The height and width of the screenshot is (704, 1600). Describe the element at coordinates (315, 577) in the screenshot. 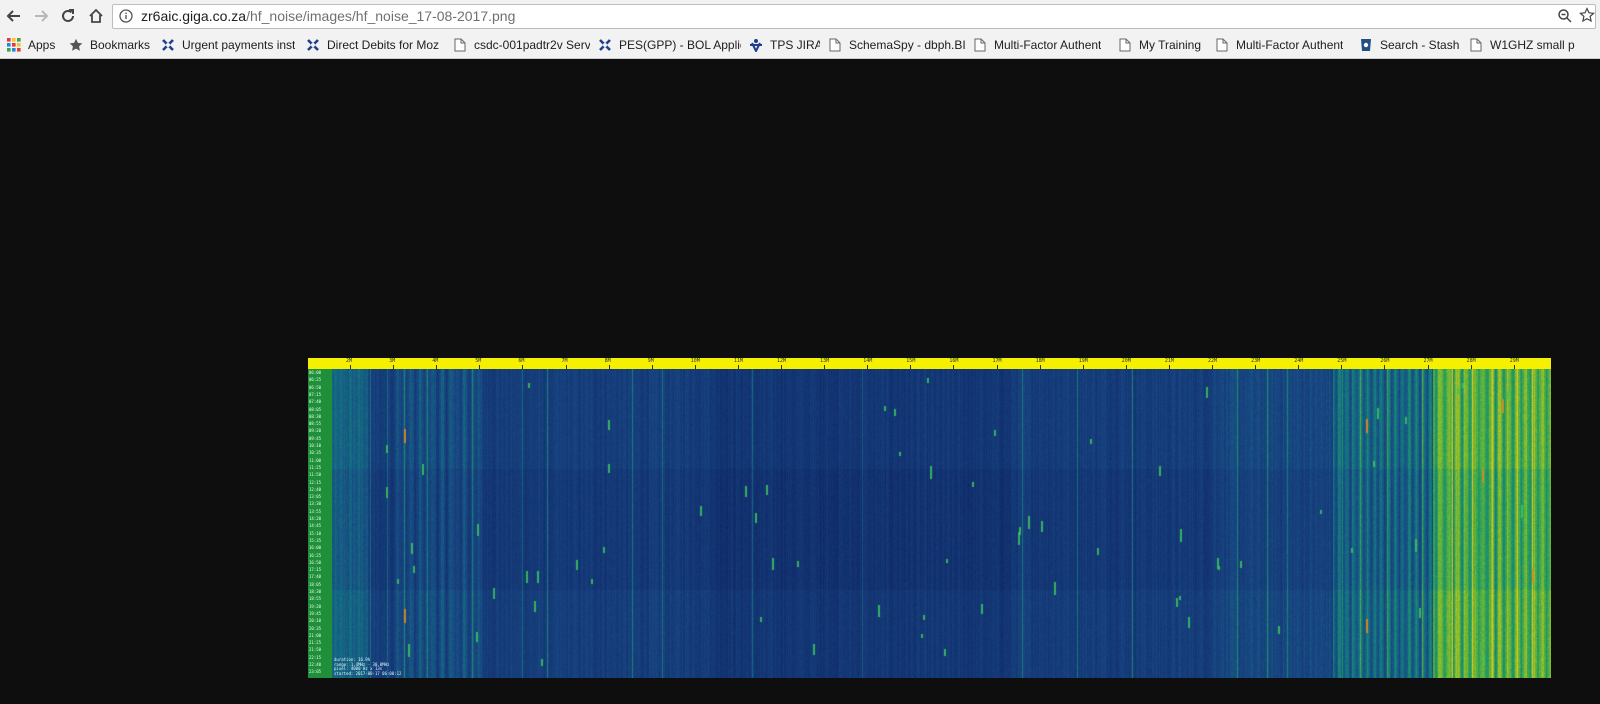

I see `time-tick-label: 17:40` at that location.